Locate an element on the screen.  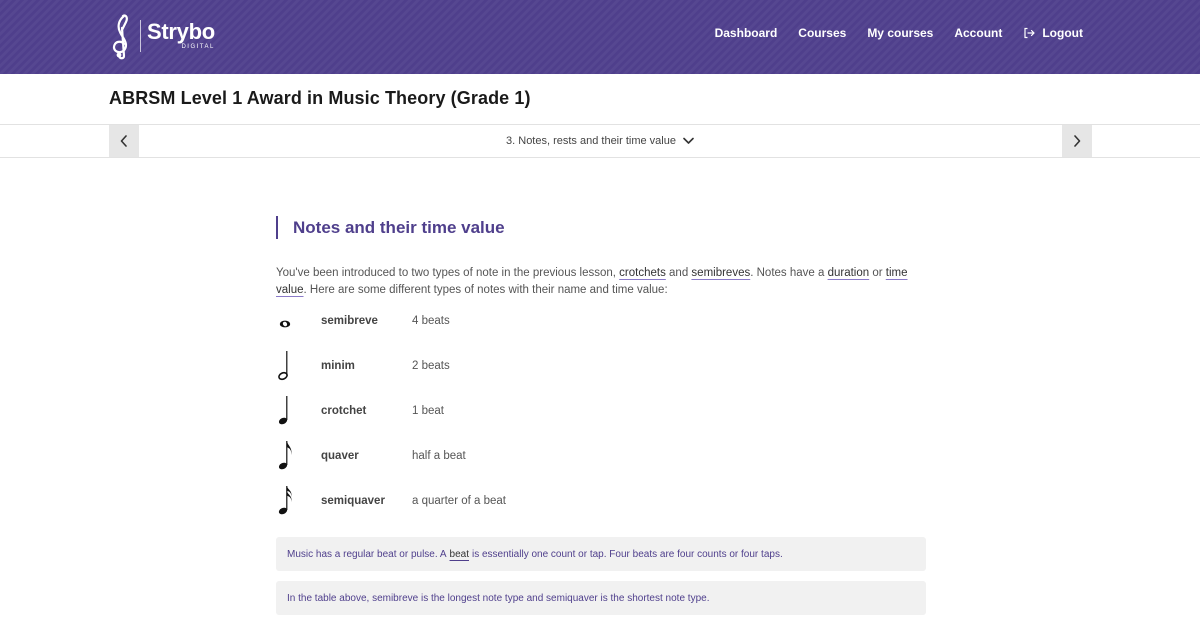
nav-account: Account is located at coordinates (978, 33).